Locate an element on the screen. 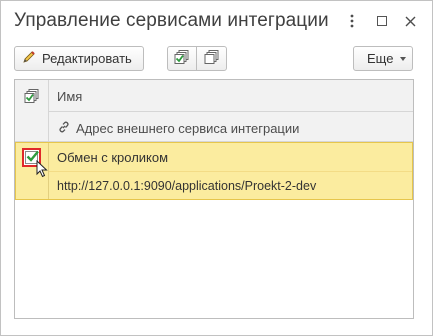  more-menu-label: Еще is located at coordinates (380, 58).